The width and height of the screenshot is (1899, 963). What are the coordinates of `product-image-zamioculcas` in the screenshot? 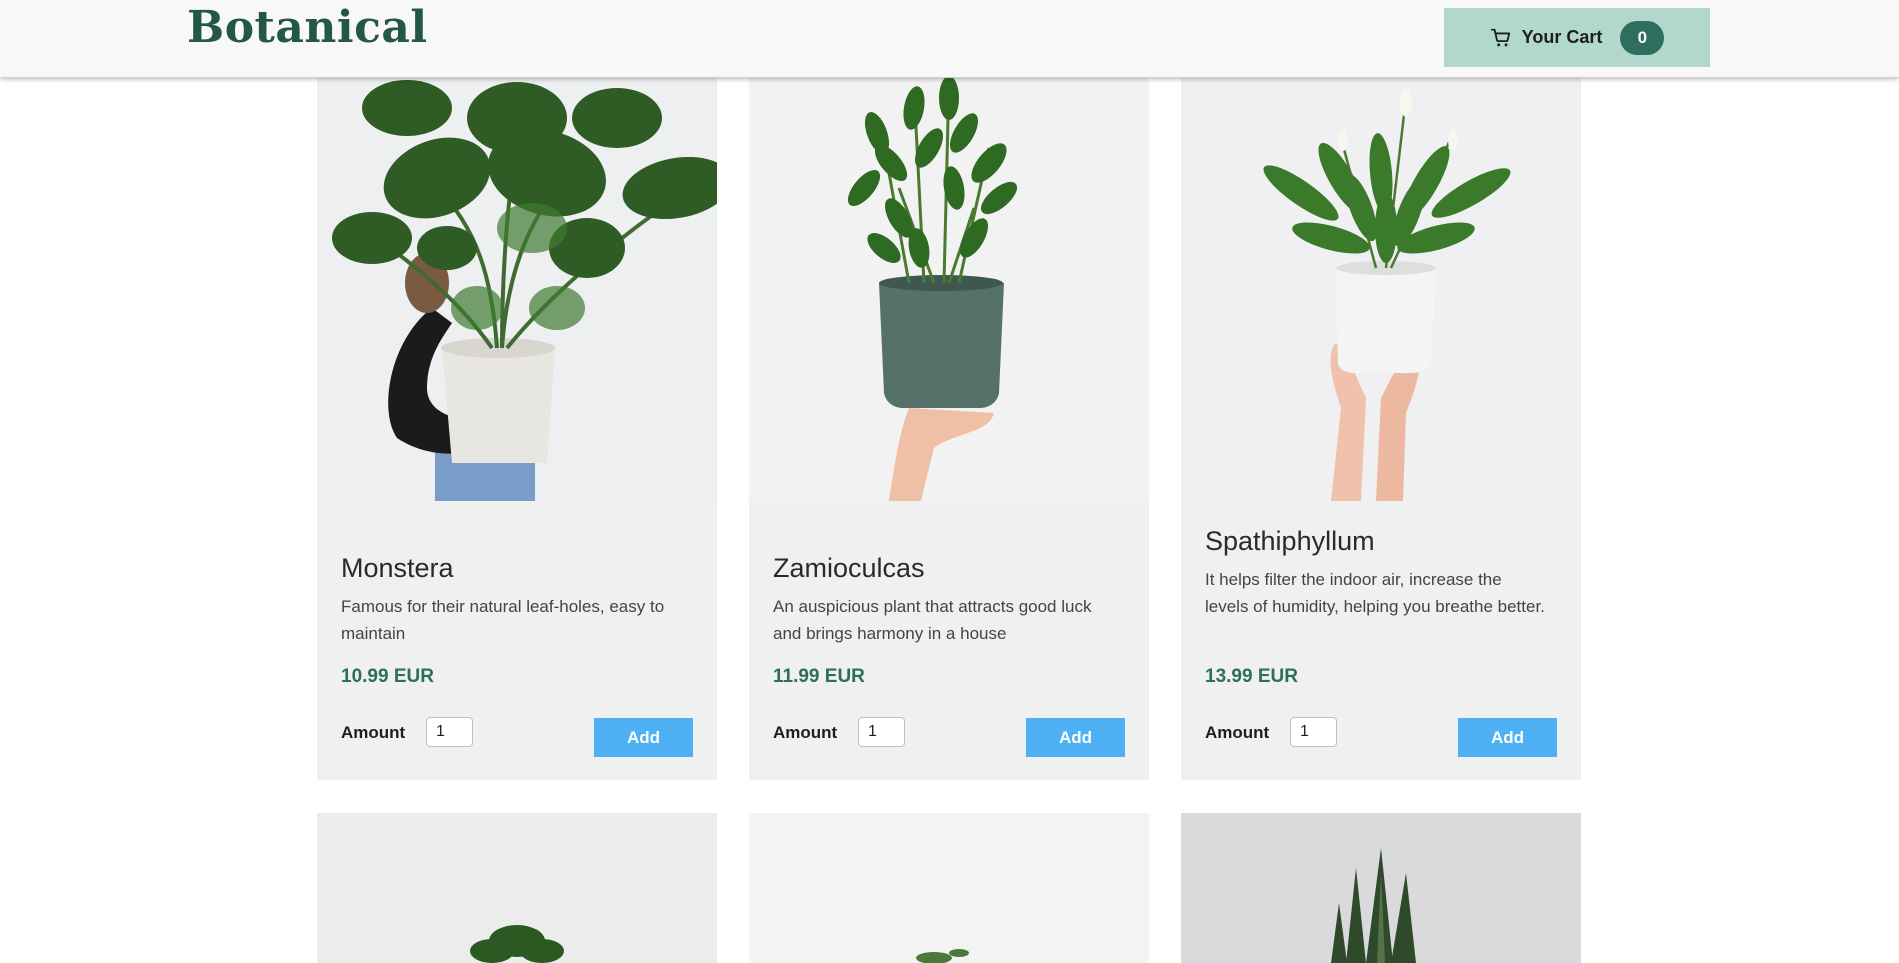 It's located at (949, 289).